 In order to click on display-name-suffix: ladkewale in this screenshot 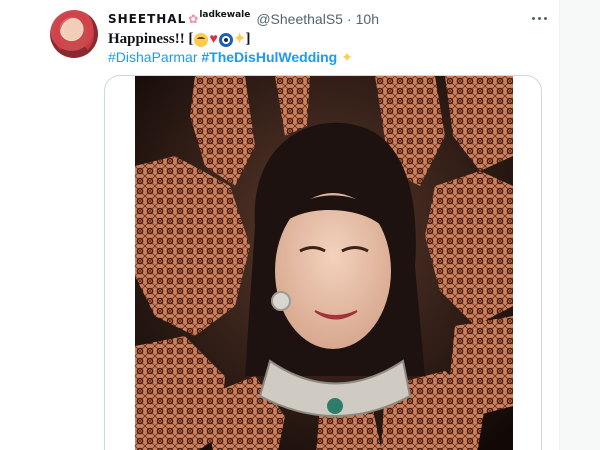, I will do `click(224, 15)`.